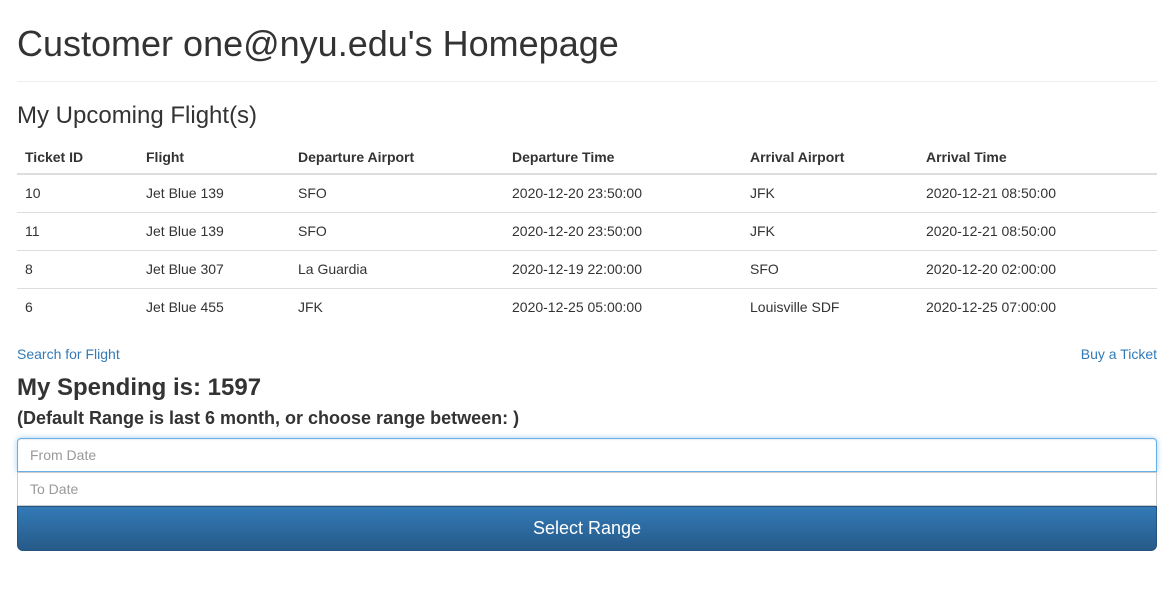  Describe the element at coordinates (1037, 156) in the screenshot. I see `column-header-arrival-time: Arrival Time` at that location.